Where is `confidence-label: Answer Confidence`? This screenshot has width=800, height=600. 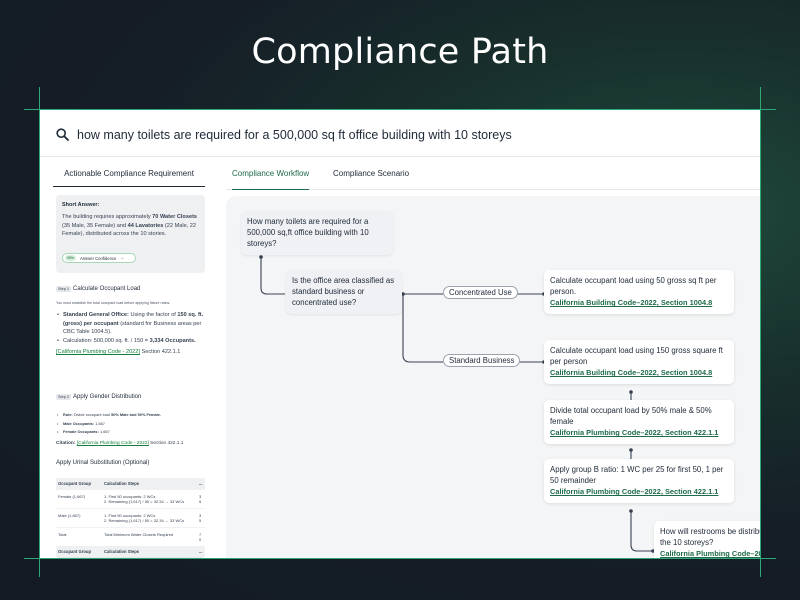 confidence-label: Answer Confidence is located at coordinates (98, 258).